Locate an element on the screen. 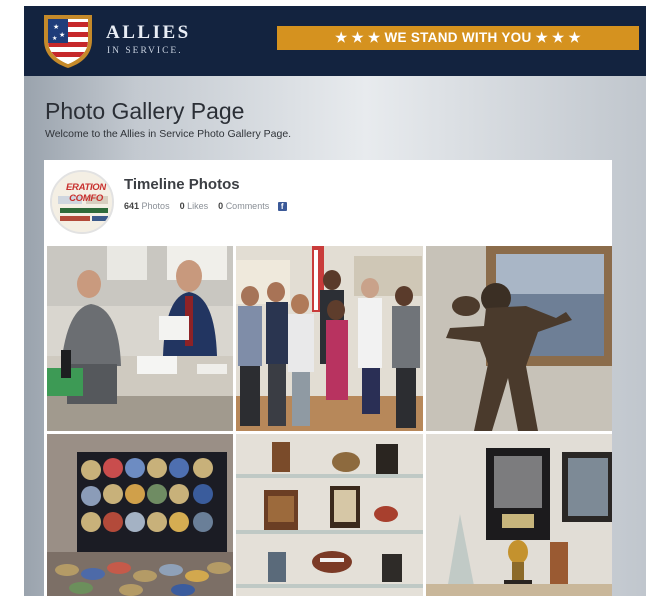 The width and height of the screenshot is (652, 596). comments-count: 0 is located at coordinates (221, 206).